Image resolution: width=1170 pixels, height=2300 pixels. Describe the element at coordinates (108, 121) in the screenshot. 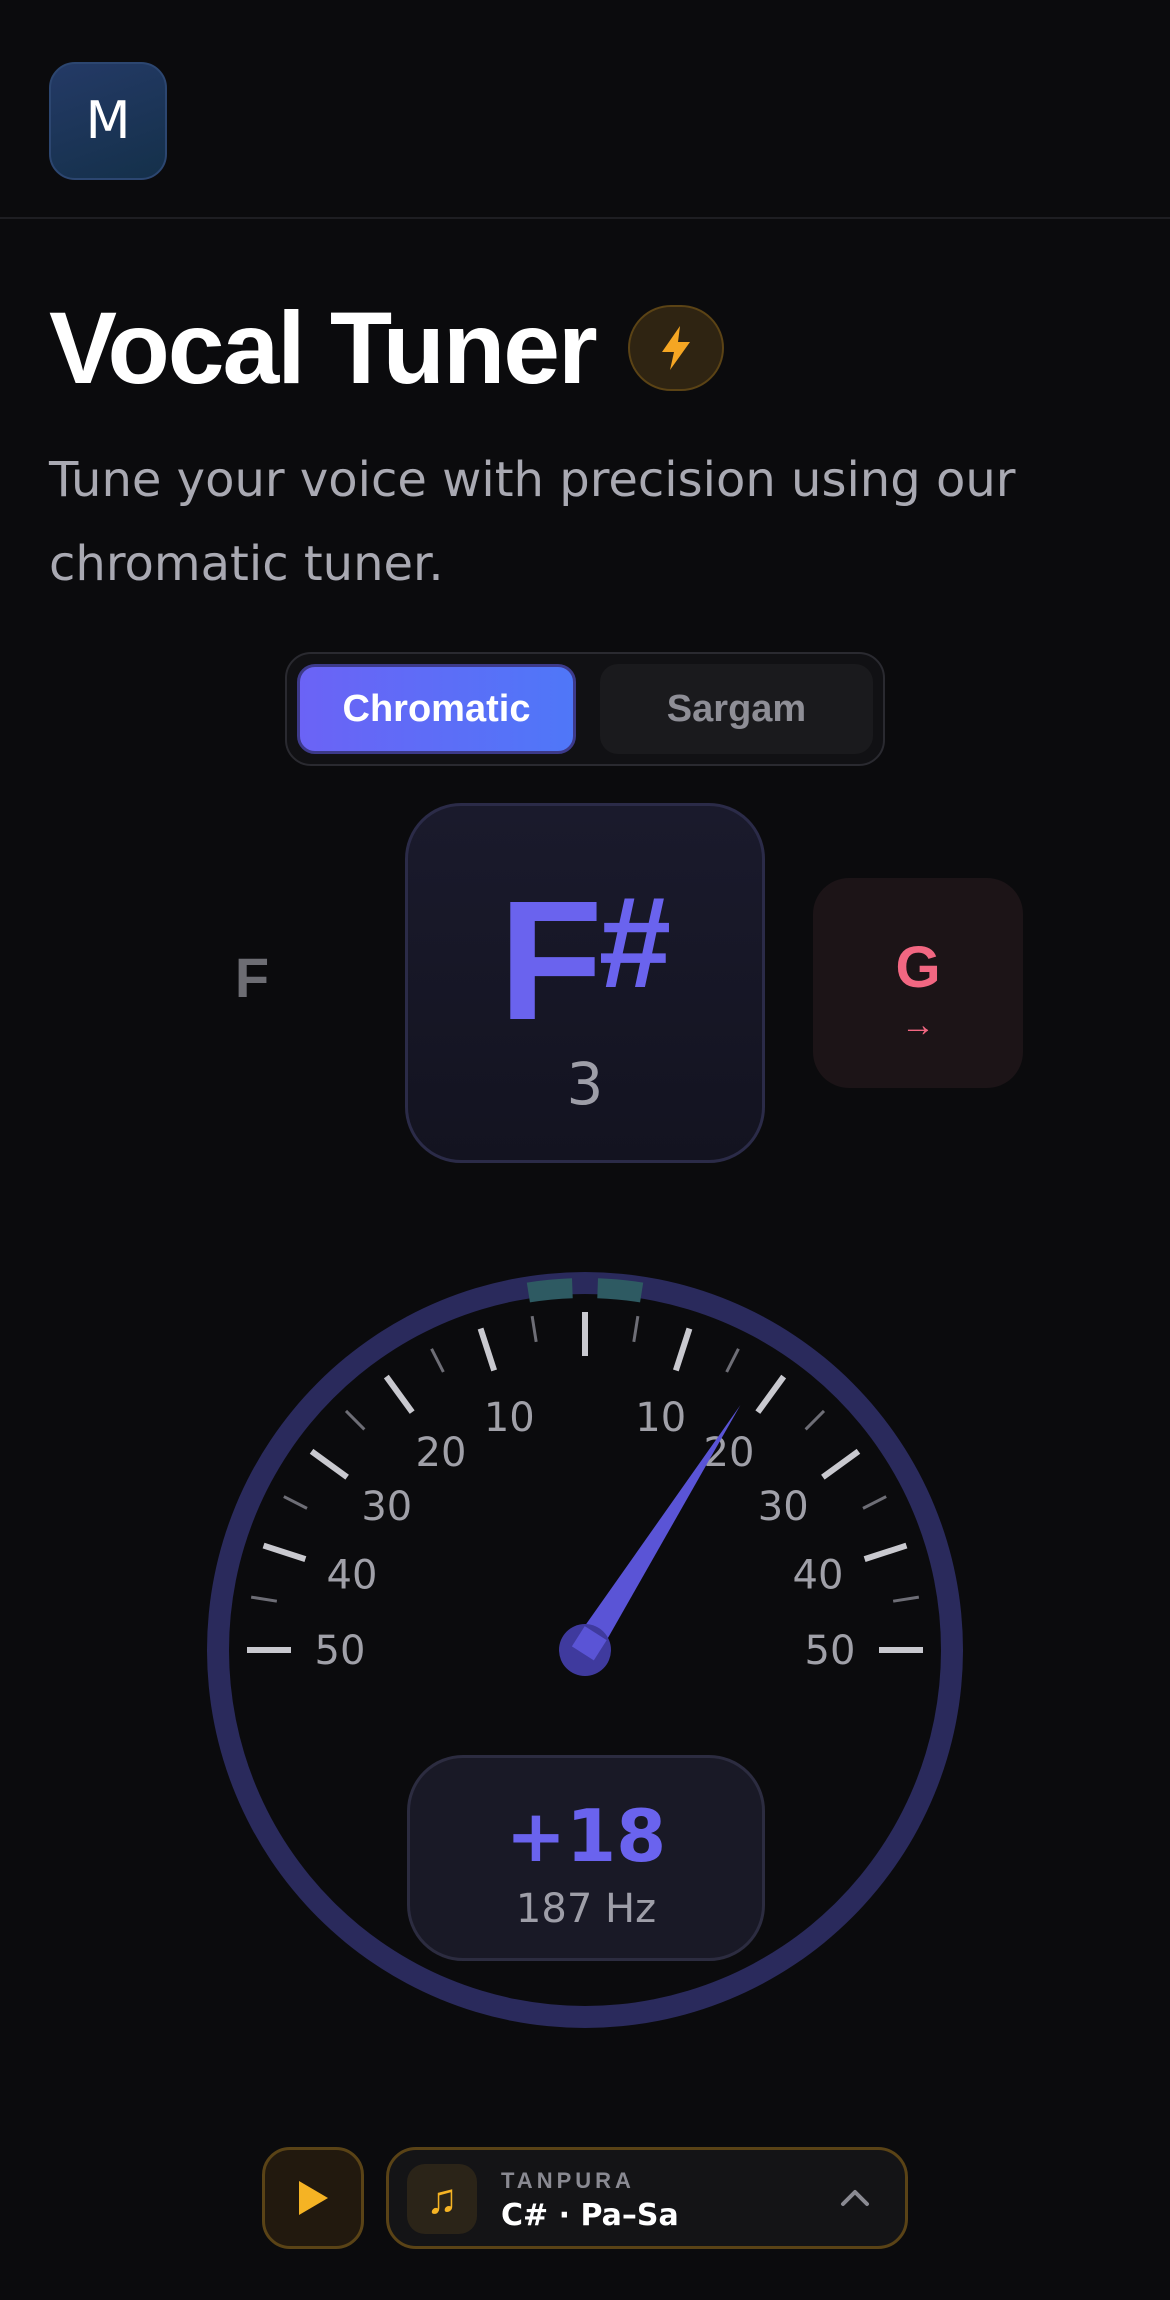

I see `avatar: M` at that location.